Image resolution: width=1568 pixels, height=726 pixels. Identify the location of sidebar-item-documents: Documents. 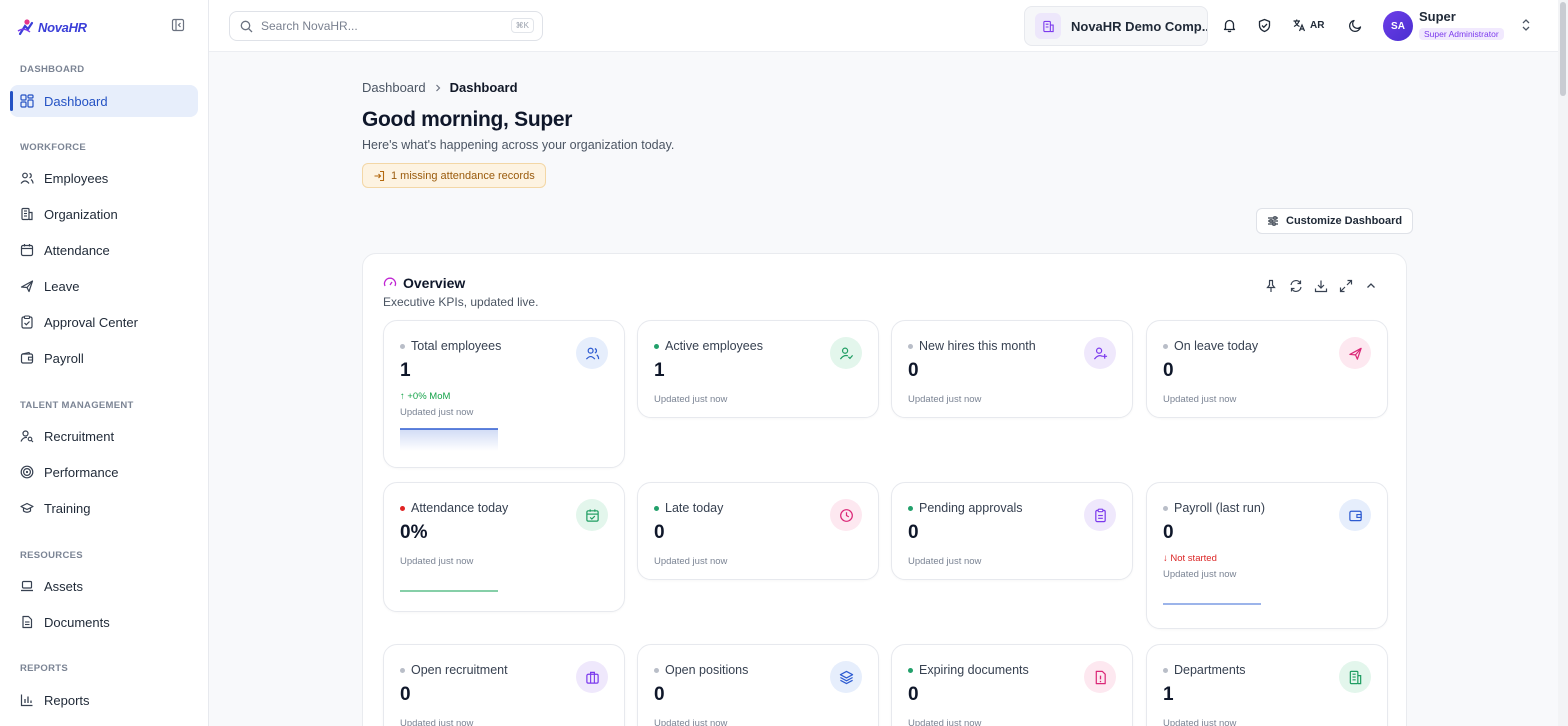
(104, 622).